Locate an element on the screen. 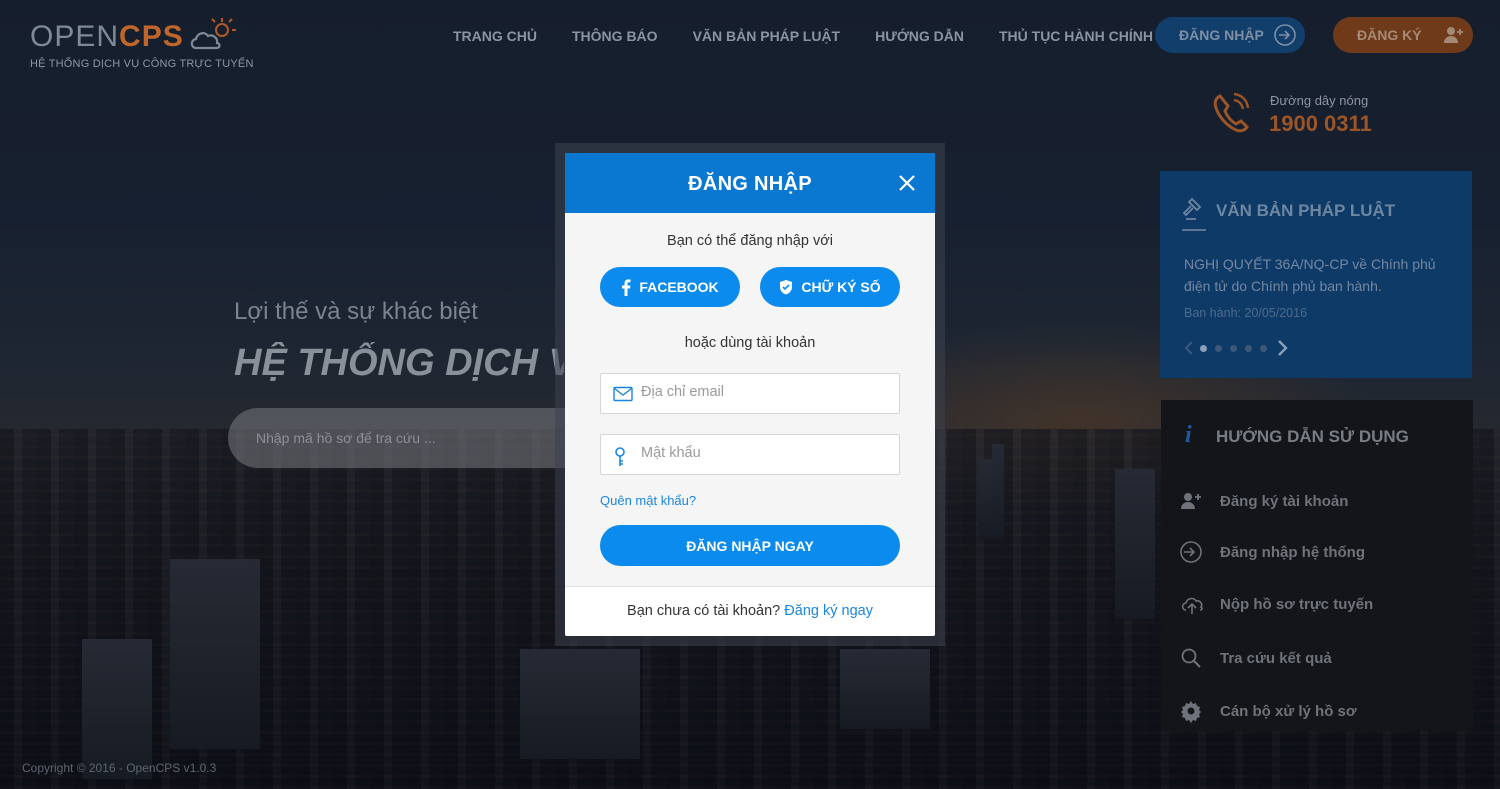 The height and width of the screenshot is (789, 1500). login-icon is located at coordinates (1191, 552).